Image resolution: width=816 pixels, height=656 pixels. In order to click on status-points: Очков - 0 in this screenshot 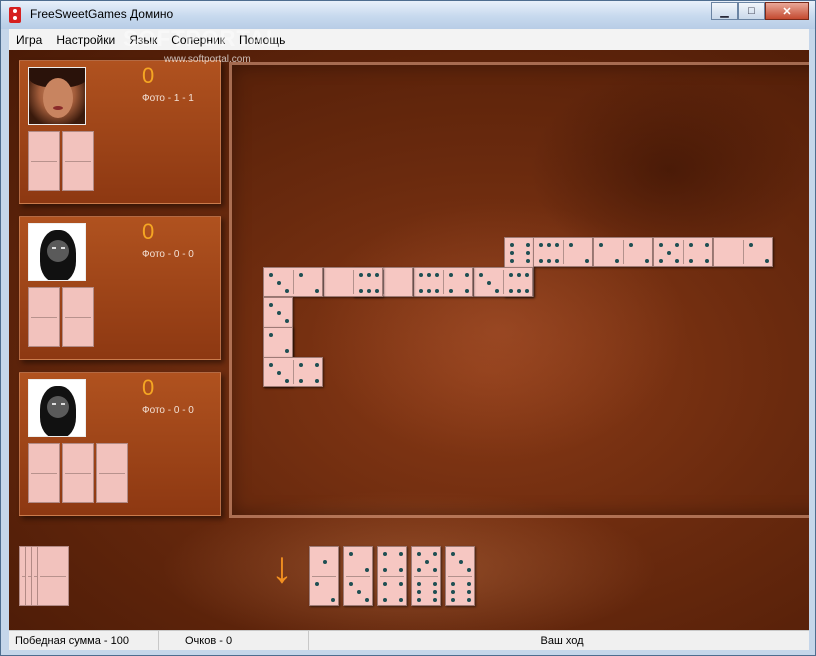, I will do `click(234, 640)`.